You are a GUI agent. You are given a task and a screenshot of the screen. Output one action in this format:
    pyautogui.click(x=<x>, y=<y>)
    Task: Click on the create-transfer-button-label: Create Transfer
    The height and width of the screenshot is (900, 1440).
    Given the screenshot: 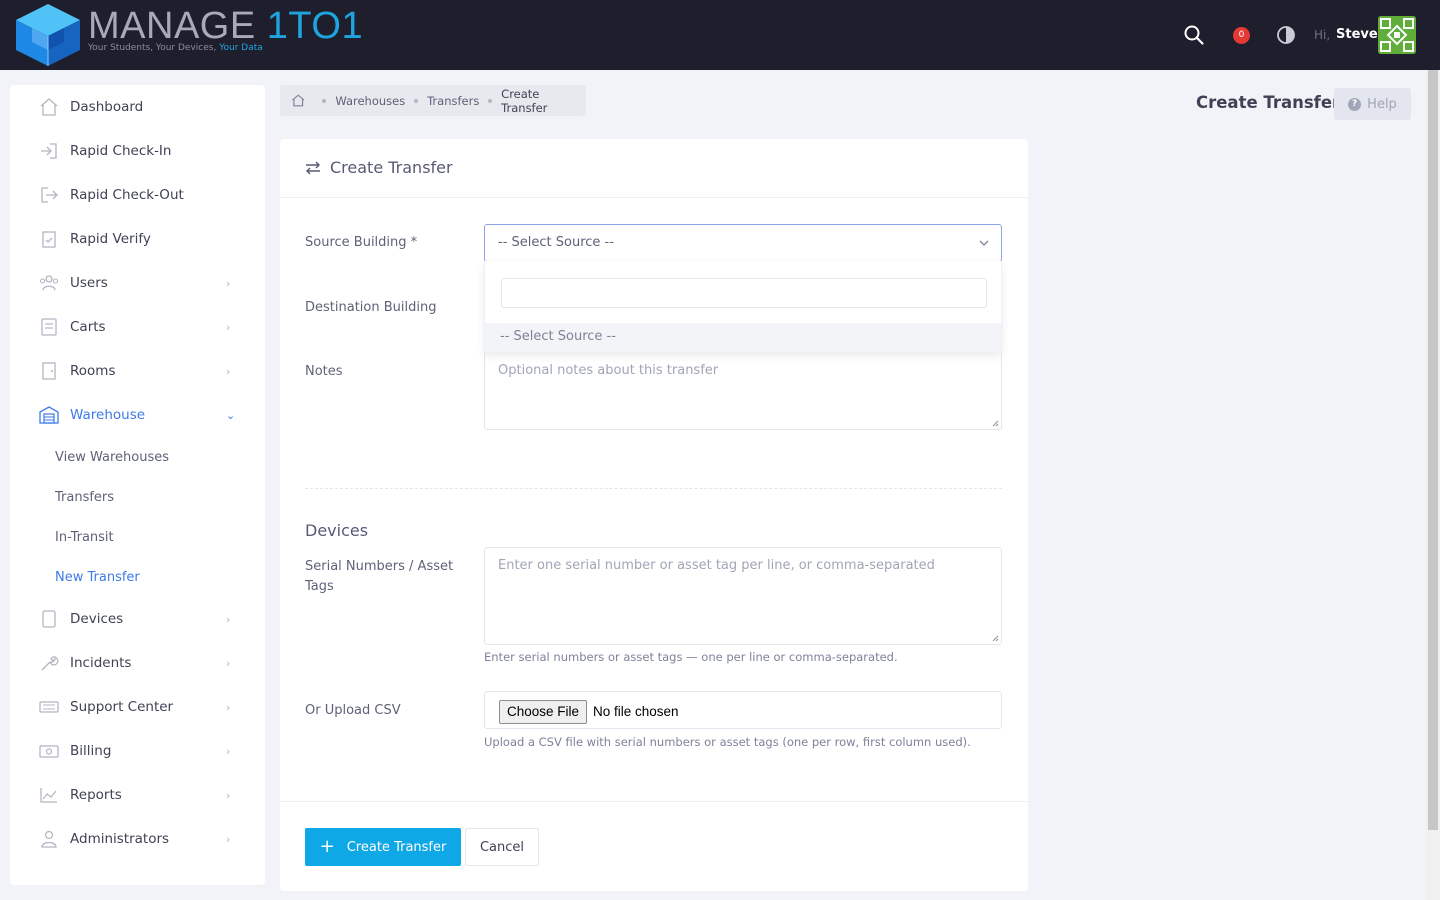 What is the action you would take?
    pyautogui.click(x=396, y=847)
    